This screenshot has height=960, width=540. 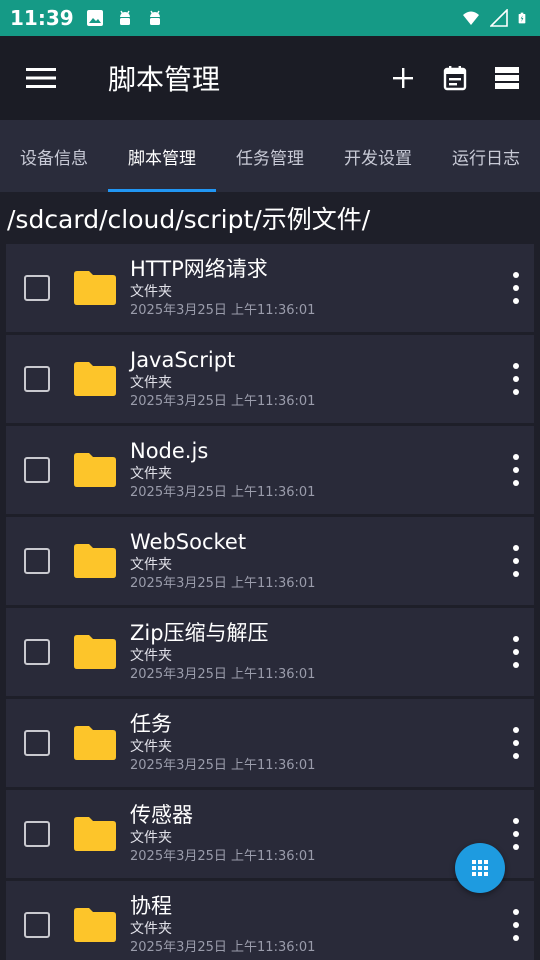 I want to click on tab-3: 开发设置, so click(x=378, y=156).